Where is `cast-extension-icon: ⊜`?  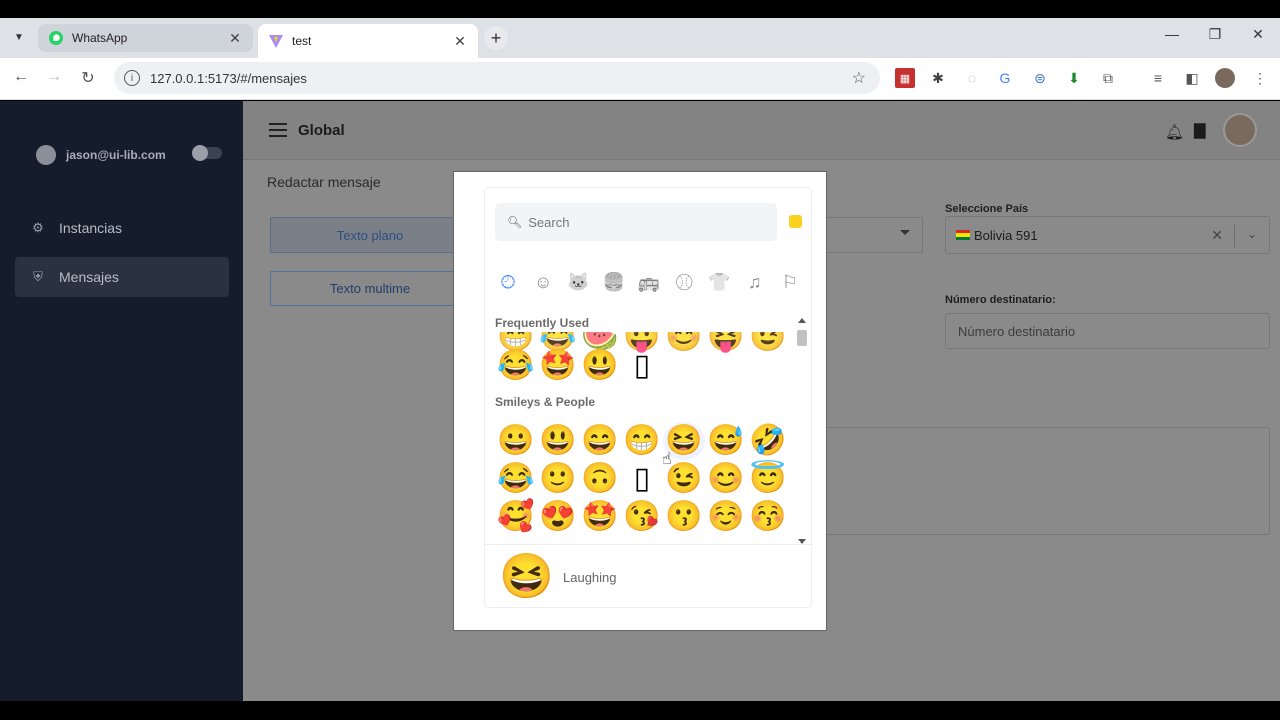
cast-extension-icon: ⊜ is located at coordinates (1040, 78).